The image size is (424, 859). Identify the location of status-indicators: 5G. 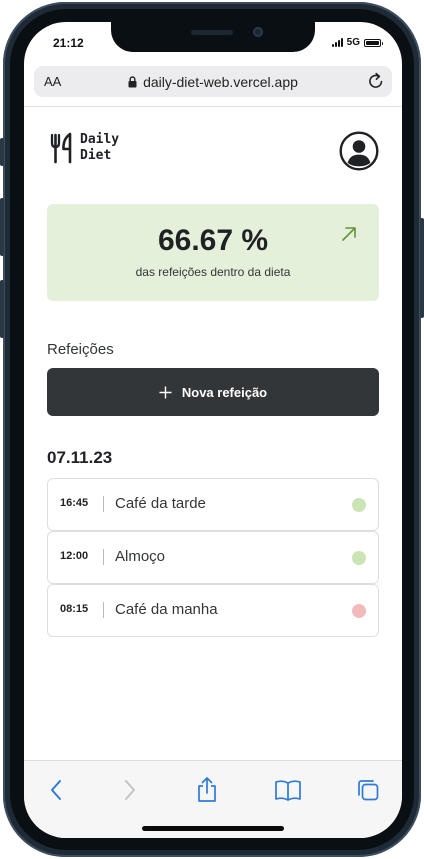
(357, 42).